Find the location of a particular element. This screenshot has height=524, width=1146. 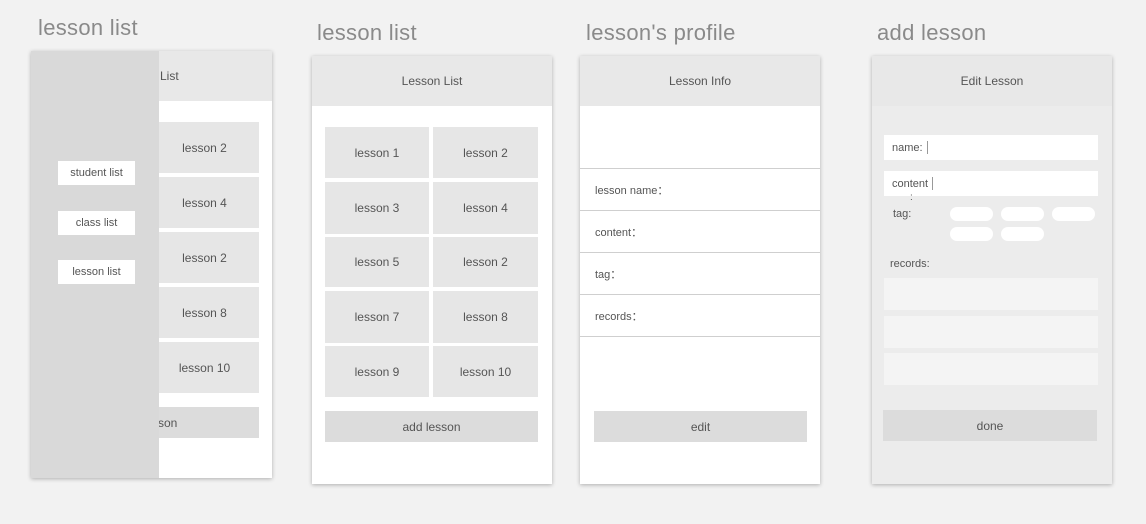

add-lesson-button: add lesson is located at coordinates (431, 426).